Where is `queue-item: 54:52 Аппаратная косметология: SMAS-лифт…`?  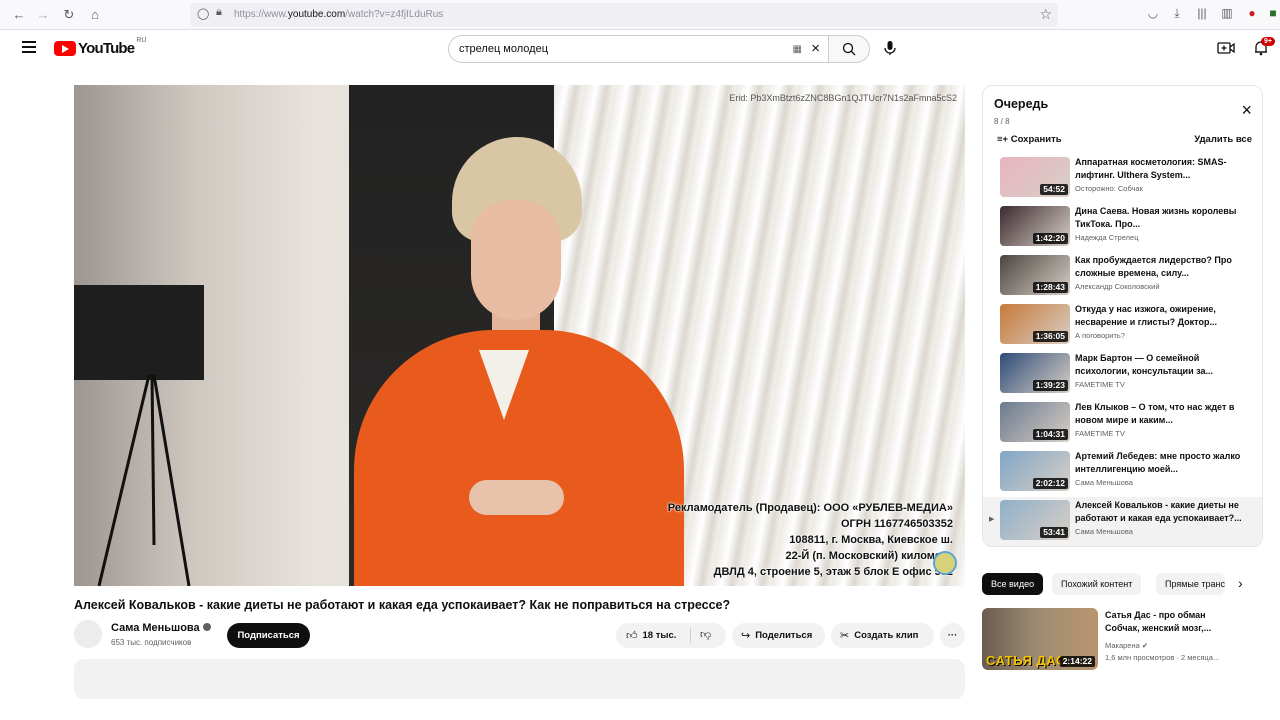 queue-item: 54:52 Аппаратная косметология: SMAS-лифт… is located at coordinates (1122, 178).